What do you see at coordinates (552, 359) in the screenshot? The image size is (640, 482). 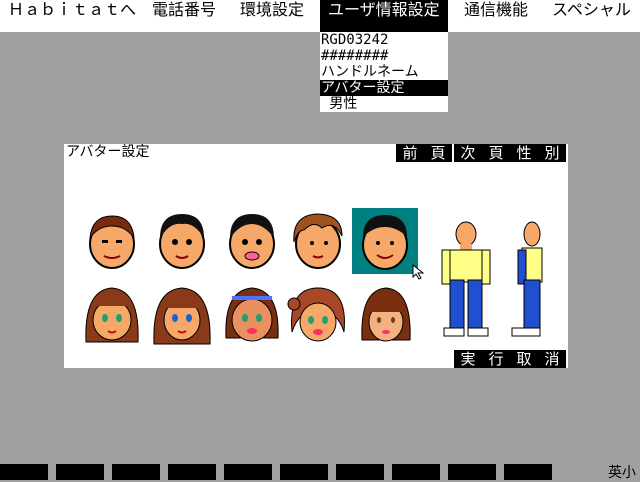 I see `button-char: 消` at bounding box center [552, 359].